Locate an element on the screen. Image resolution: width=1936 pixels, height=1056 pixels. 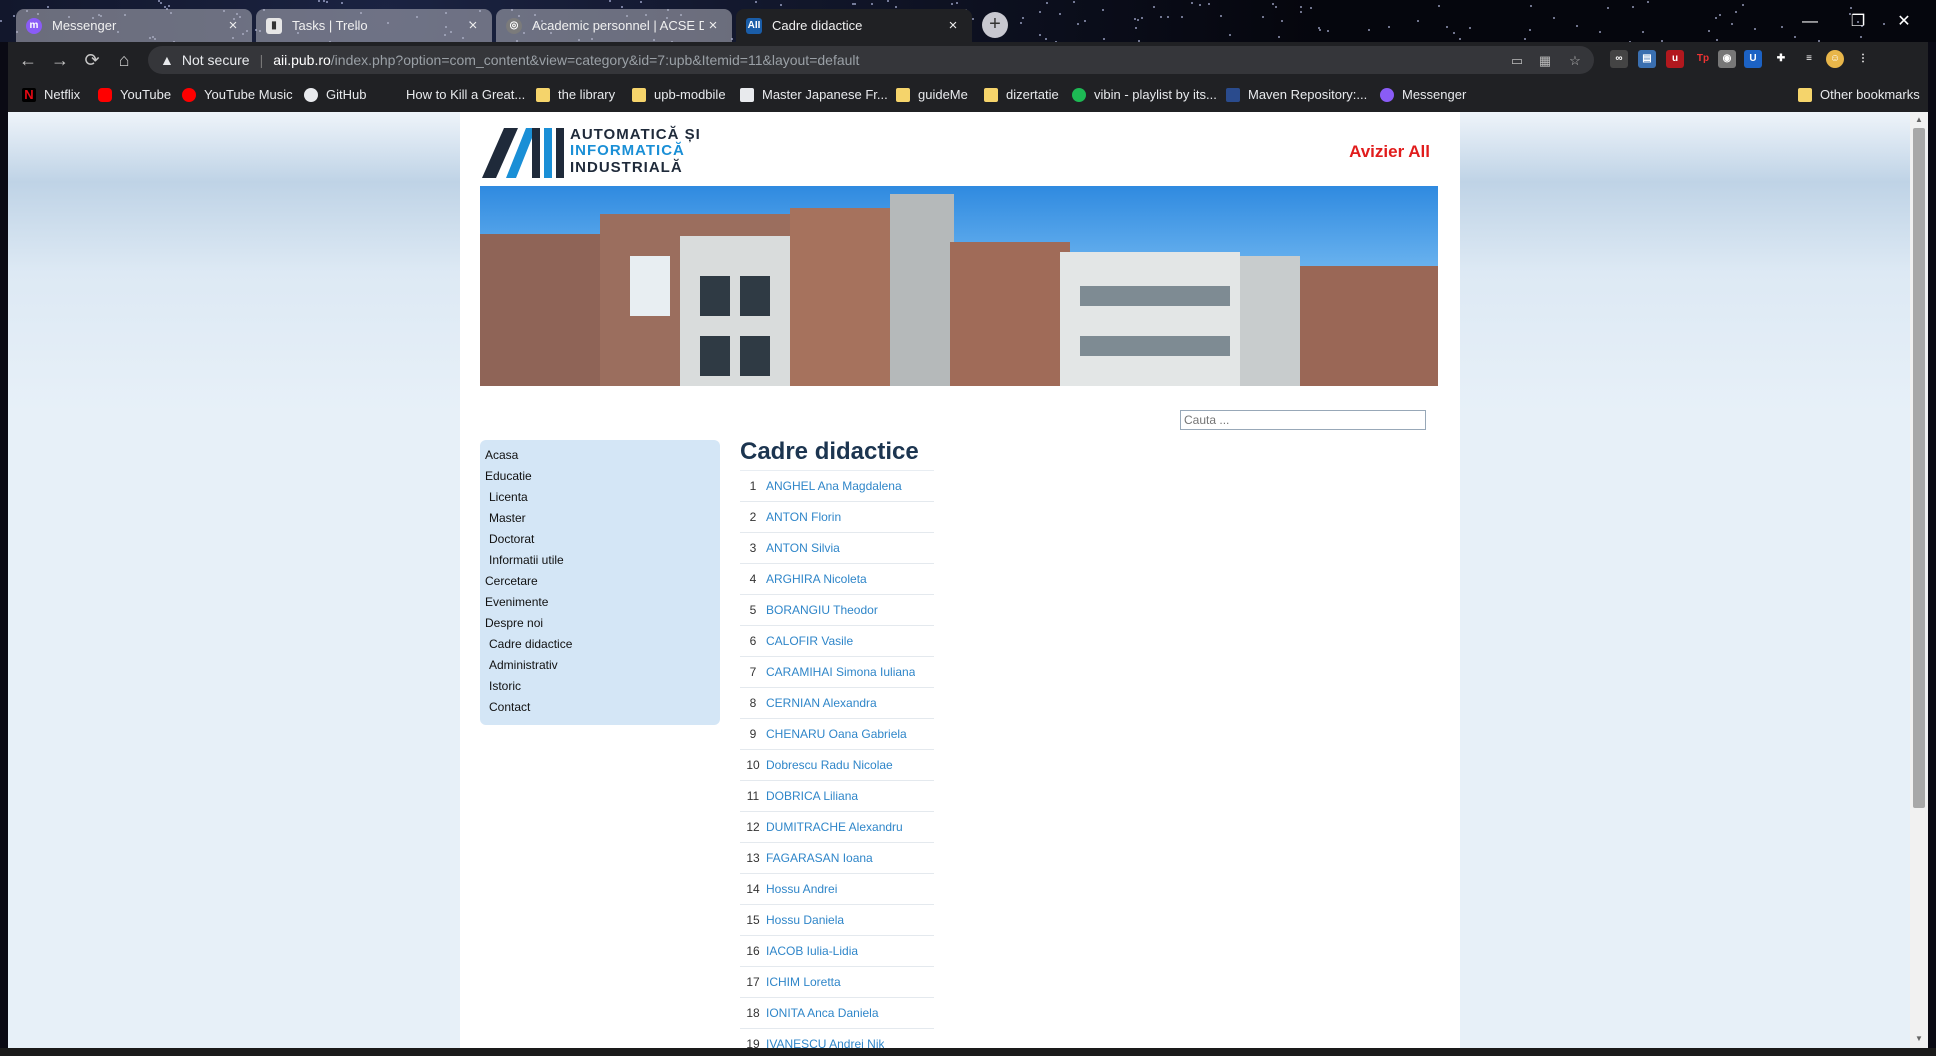
bookmark-github: GitHub is located at coordinates (335, 94).